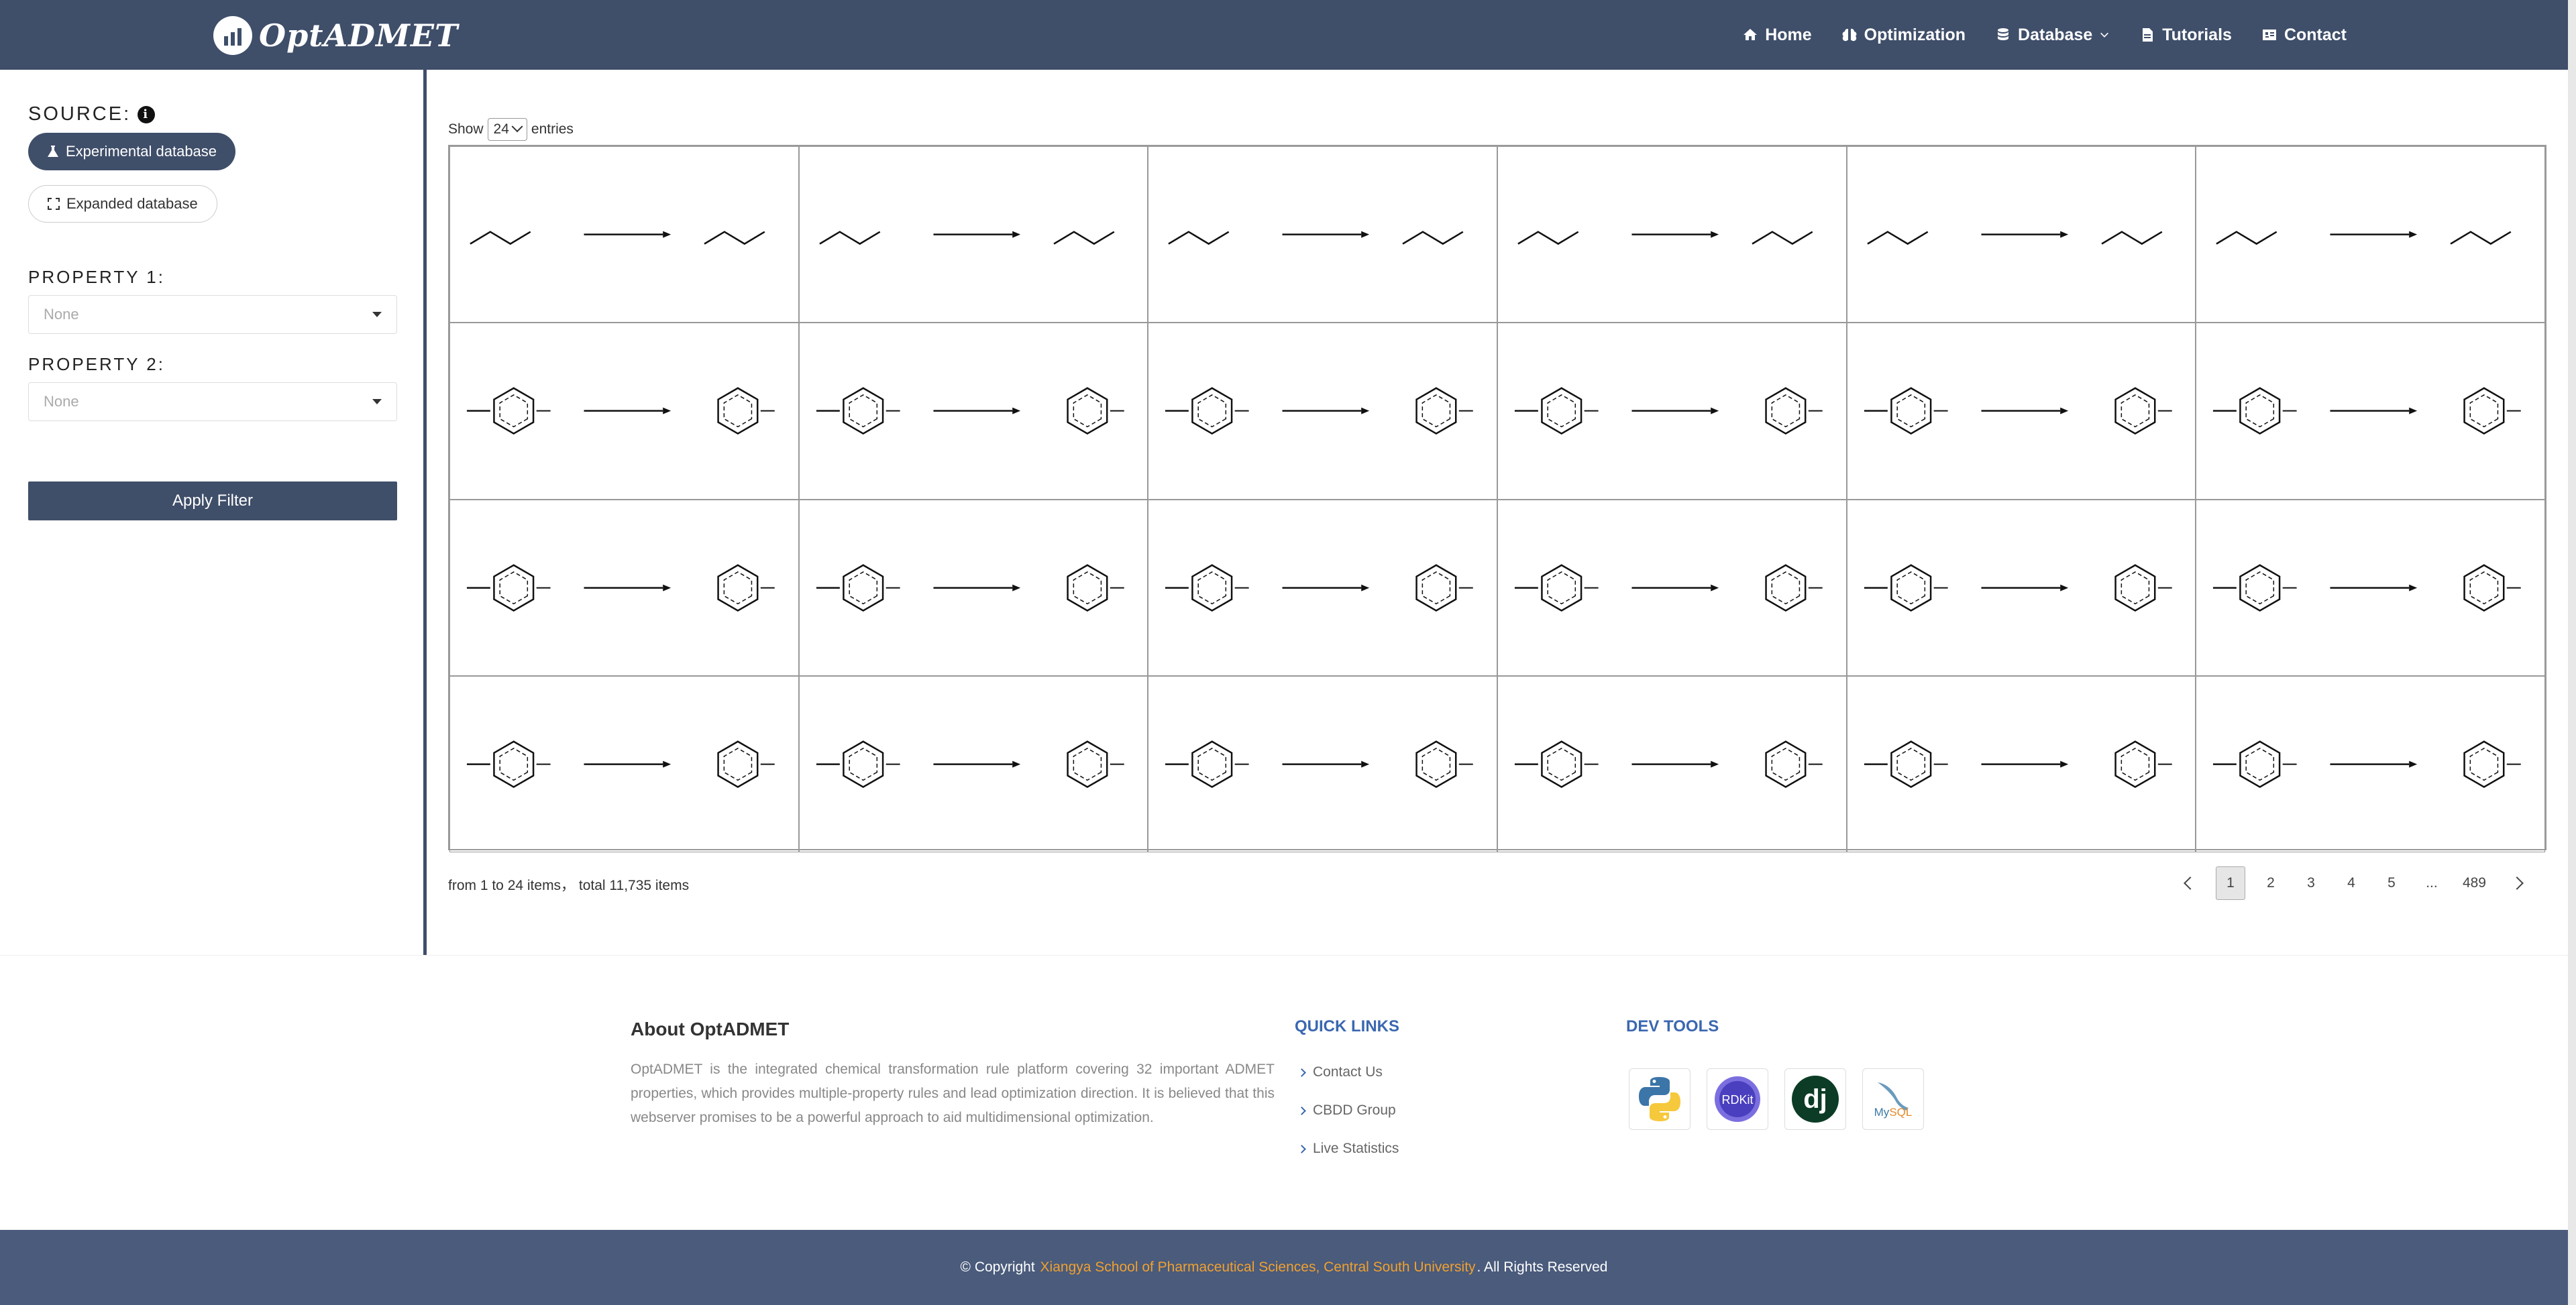  I want to click on page-button-5: 5, so click(2391, 883).